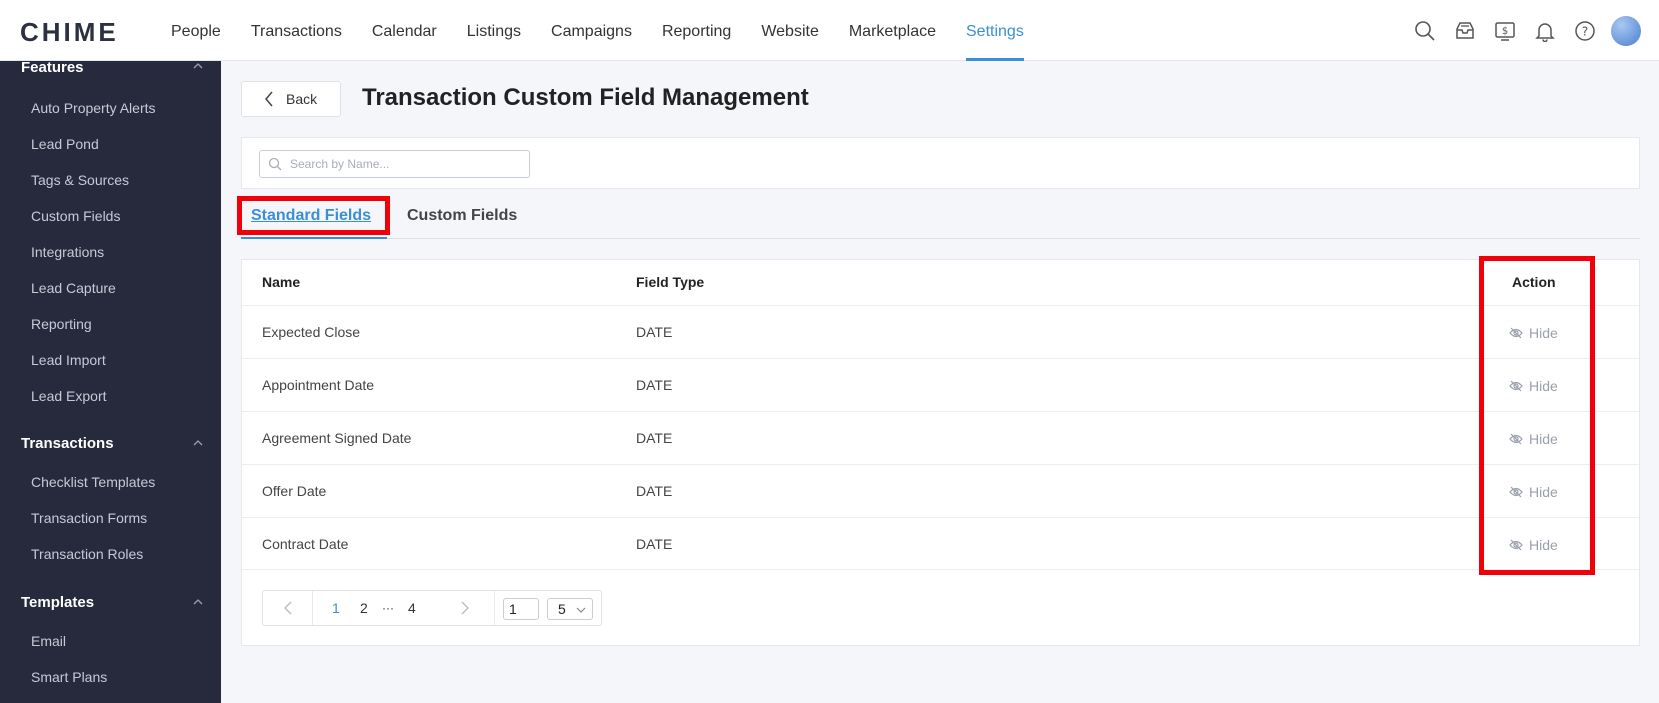  What do you see at coordinates (61, 324) in the screenshot?
I see `sidebar-item-reporting: Reporting` at bounding box center [61, 324].